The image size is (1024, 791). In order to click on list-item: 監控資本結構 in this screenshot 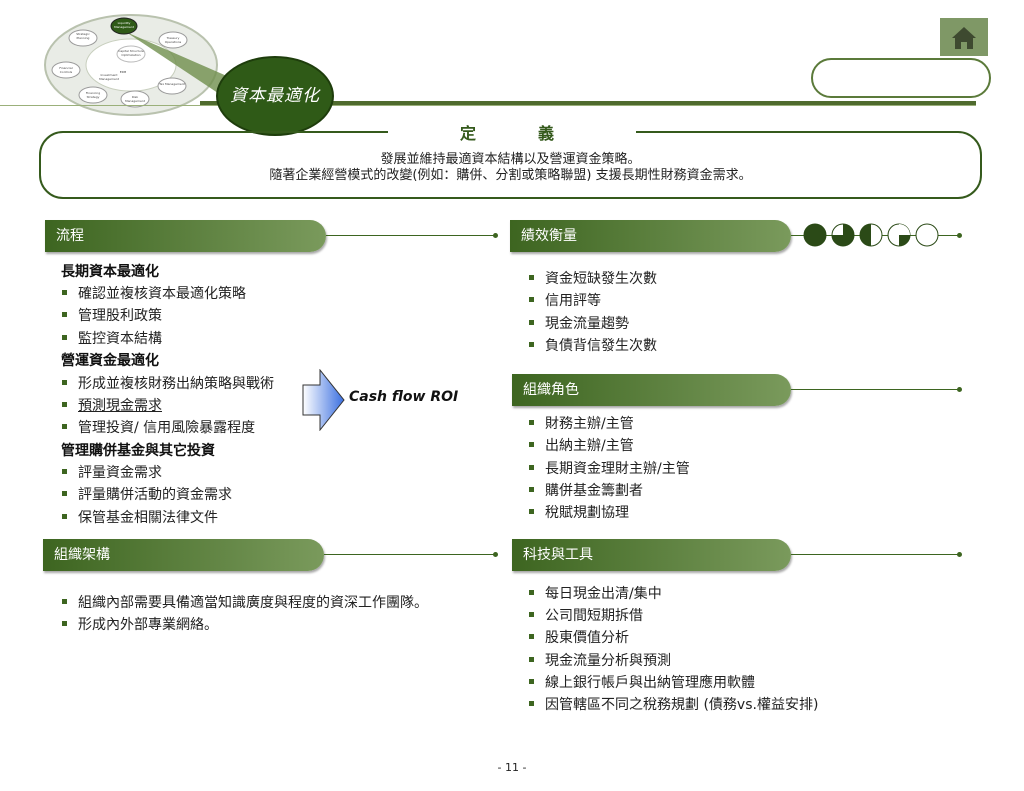, I will do `click(112, 338)`.